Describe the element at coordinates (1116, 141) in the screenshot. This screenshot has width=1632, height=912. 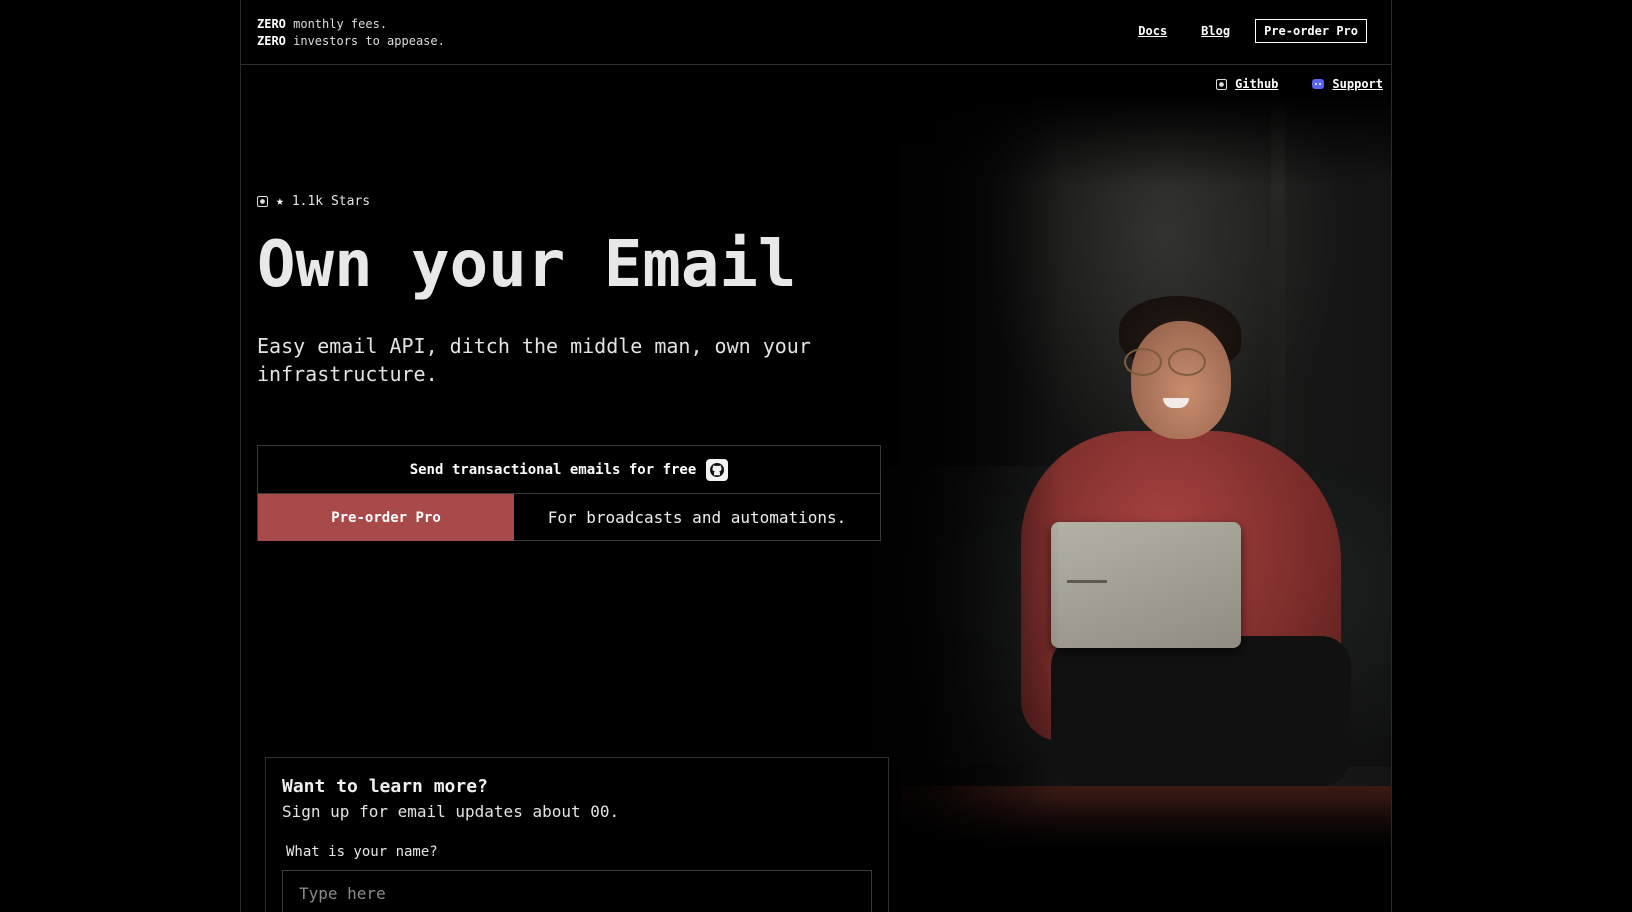
I see `hero-fade-top` at that location.